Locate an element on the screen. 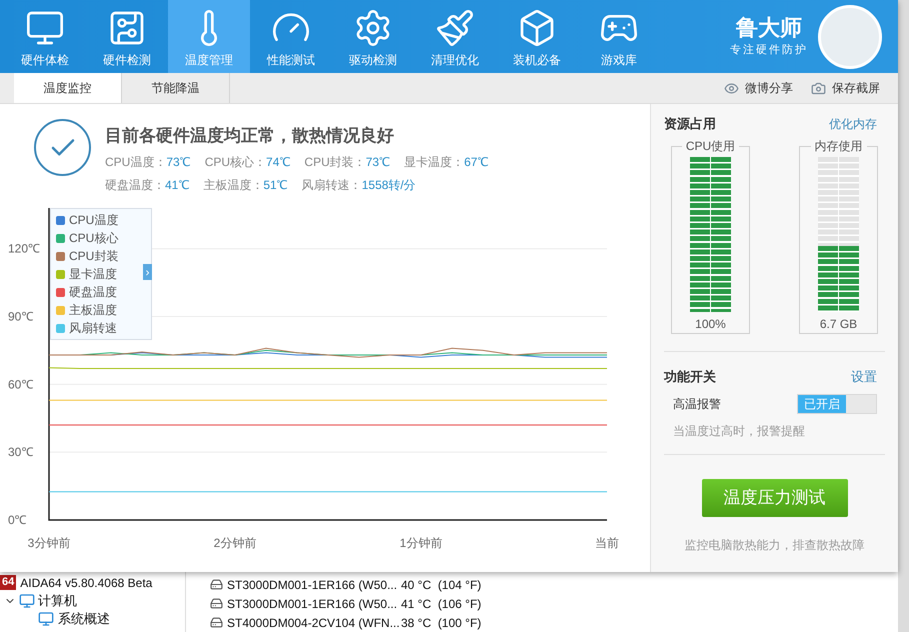 This screenshot has height=632, width=909. legend-label: 硬盘温度 is located at coordinates (93, 292).